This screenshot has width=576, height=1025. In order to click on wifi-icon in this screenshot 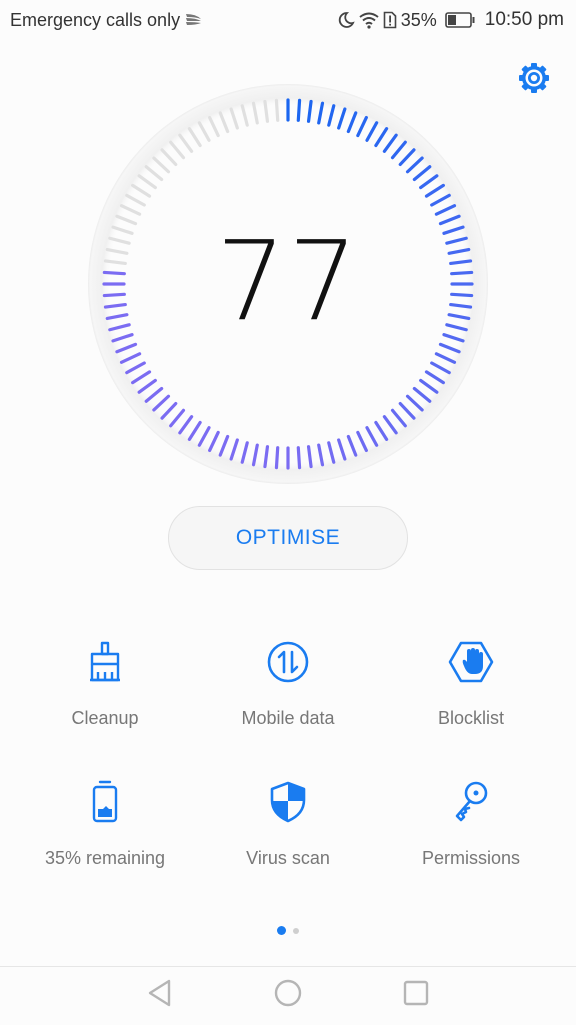, I will do `click(369, 20)`.